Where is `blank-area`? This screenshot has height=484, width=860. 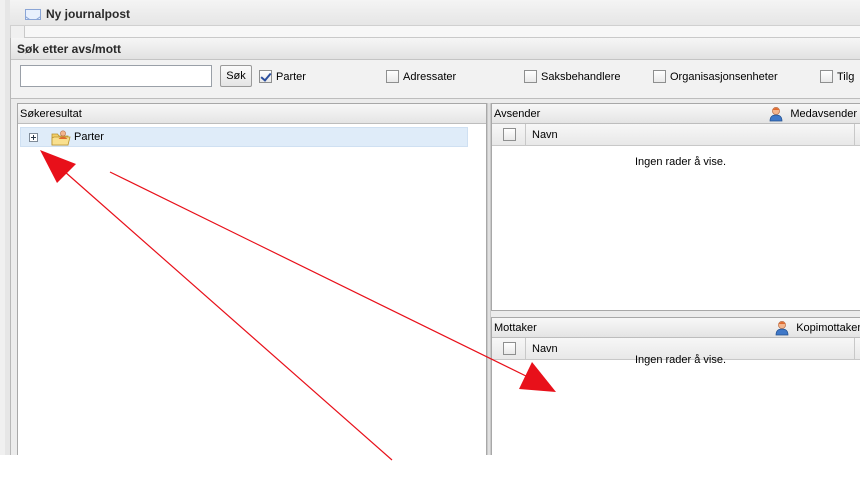 blank-area is located at coordinates (430, 469).